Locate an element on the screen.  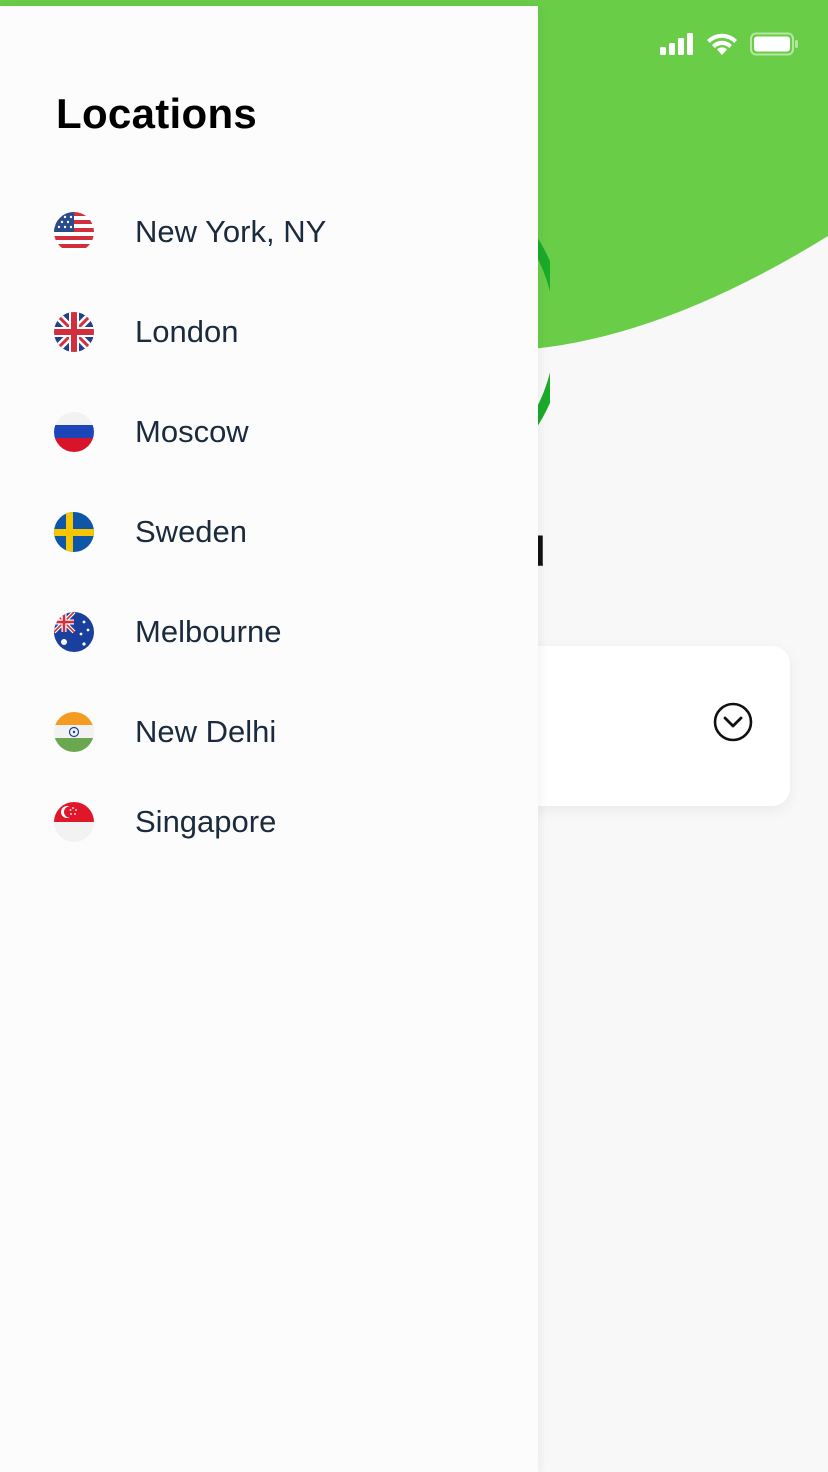
location-label: New York, NY is located at coordinates (231, 231).